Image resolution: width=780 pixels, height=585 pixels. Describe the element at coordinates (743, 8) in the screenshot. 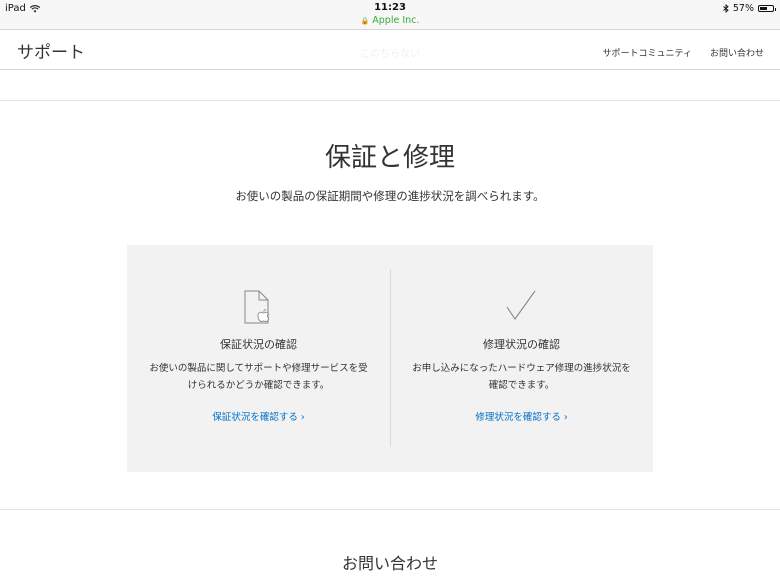

I see `battery-percent: 57%` at that location.